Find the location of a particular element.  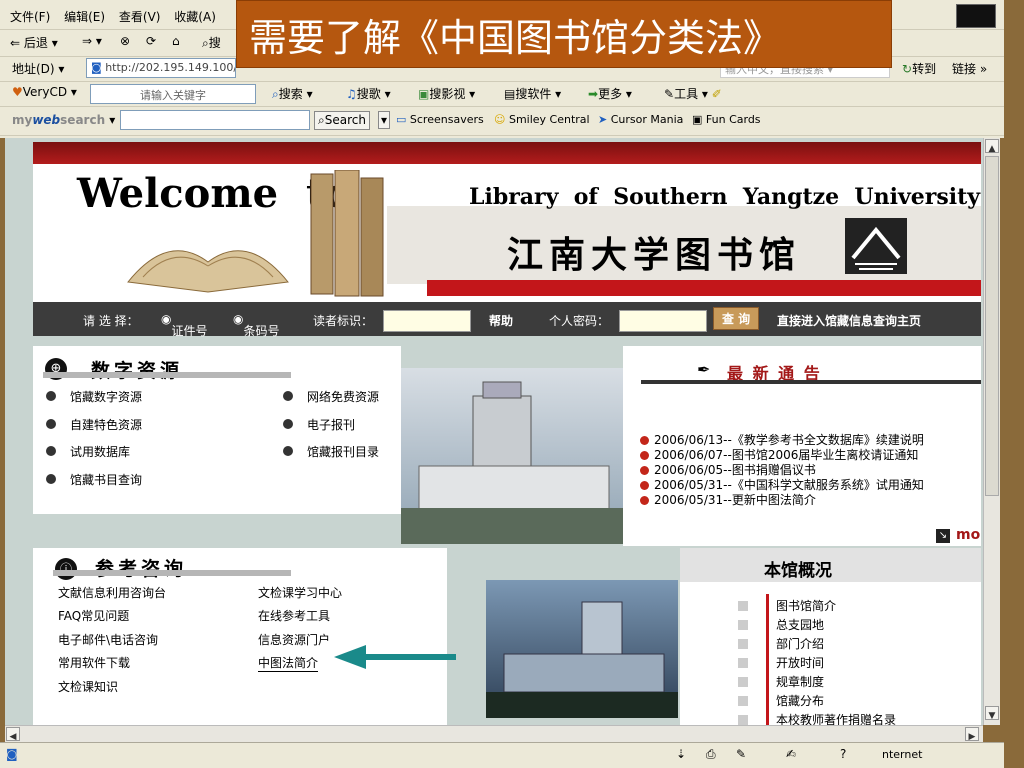

vertical-scrollbar: ▲ ▼ is located at coordinates (991, 431).